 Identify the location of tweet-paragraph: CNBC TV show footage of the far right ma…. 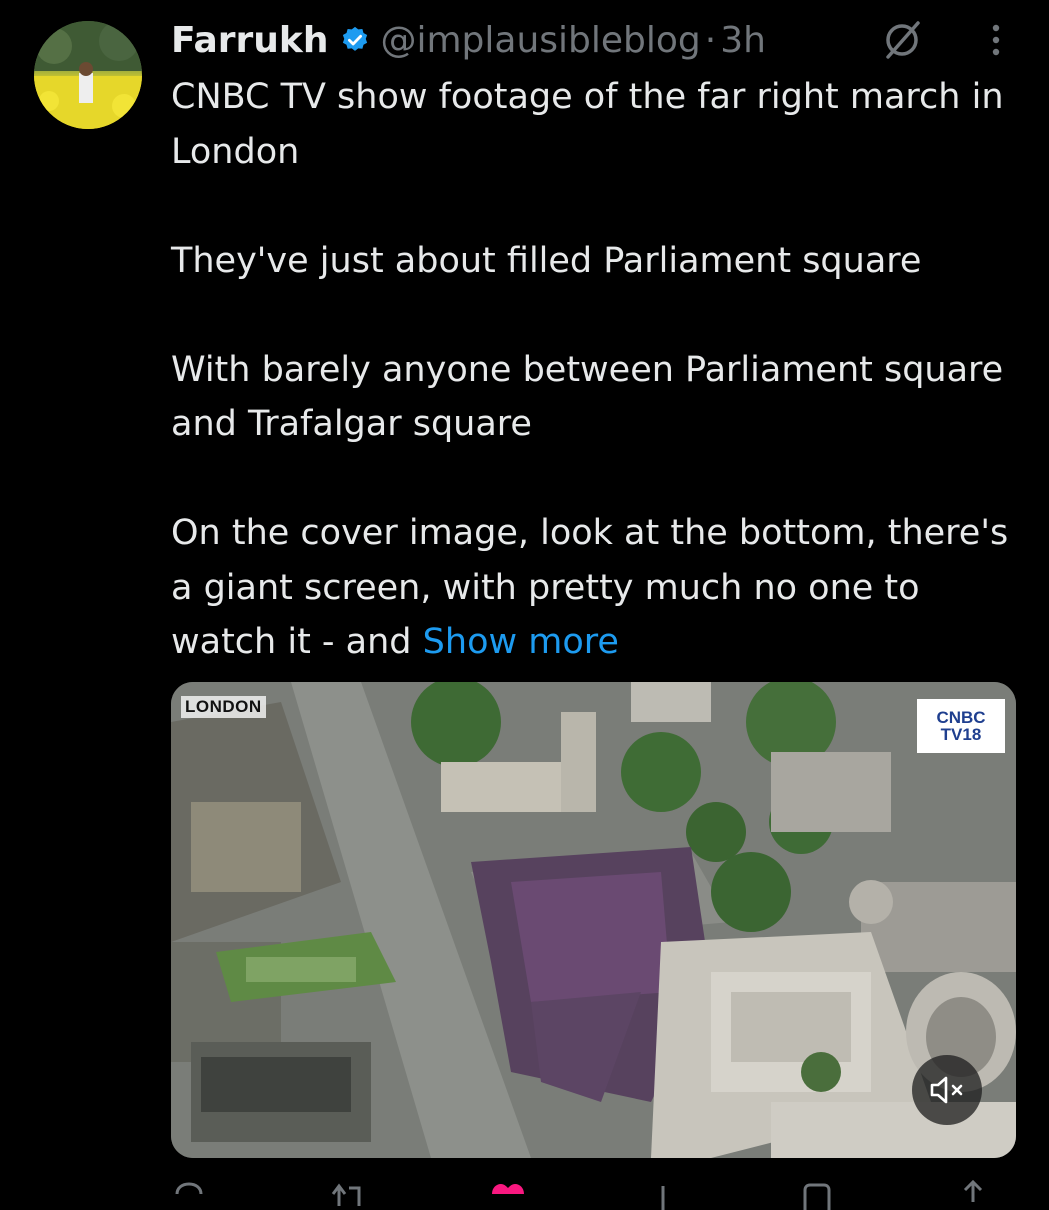
(587, 124).